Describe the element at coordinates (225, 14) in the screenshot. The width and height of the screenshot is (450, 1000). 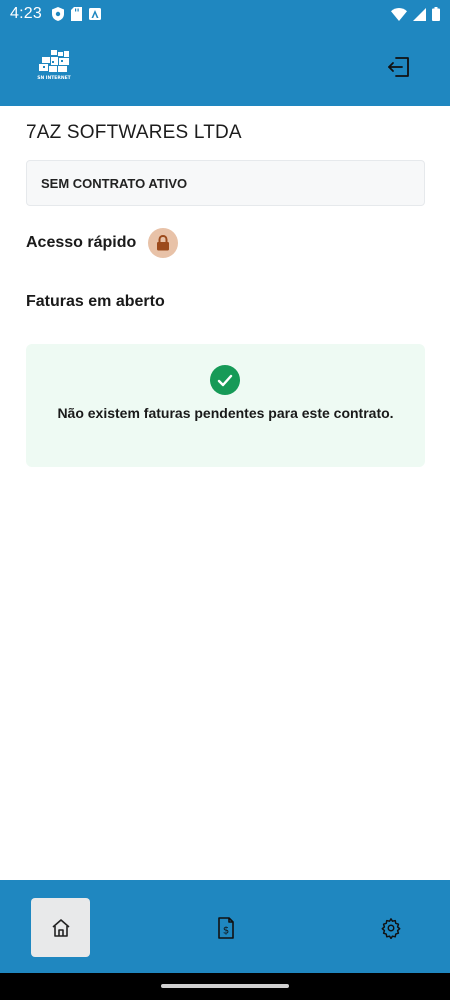
I see `status-bar: 4:23` at that location.